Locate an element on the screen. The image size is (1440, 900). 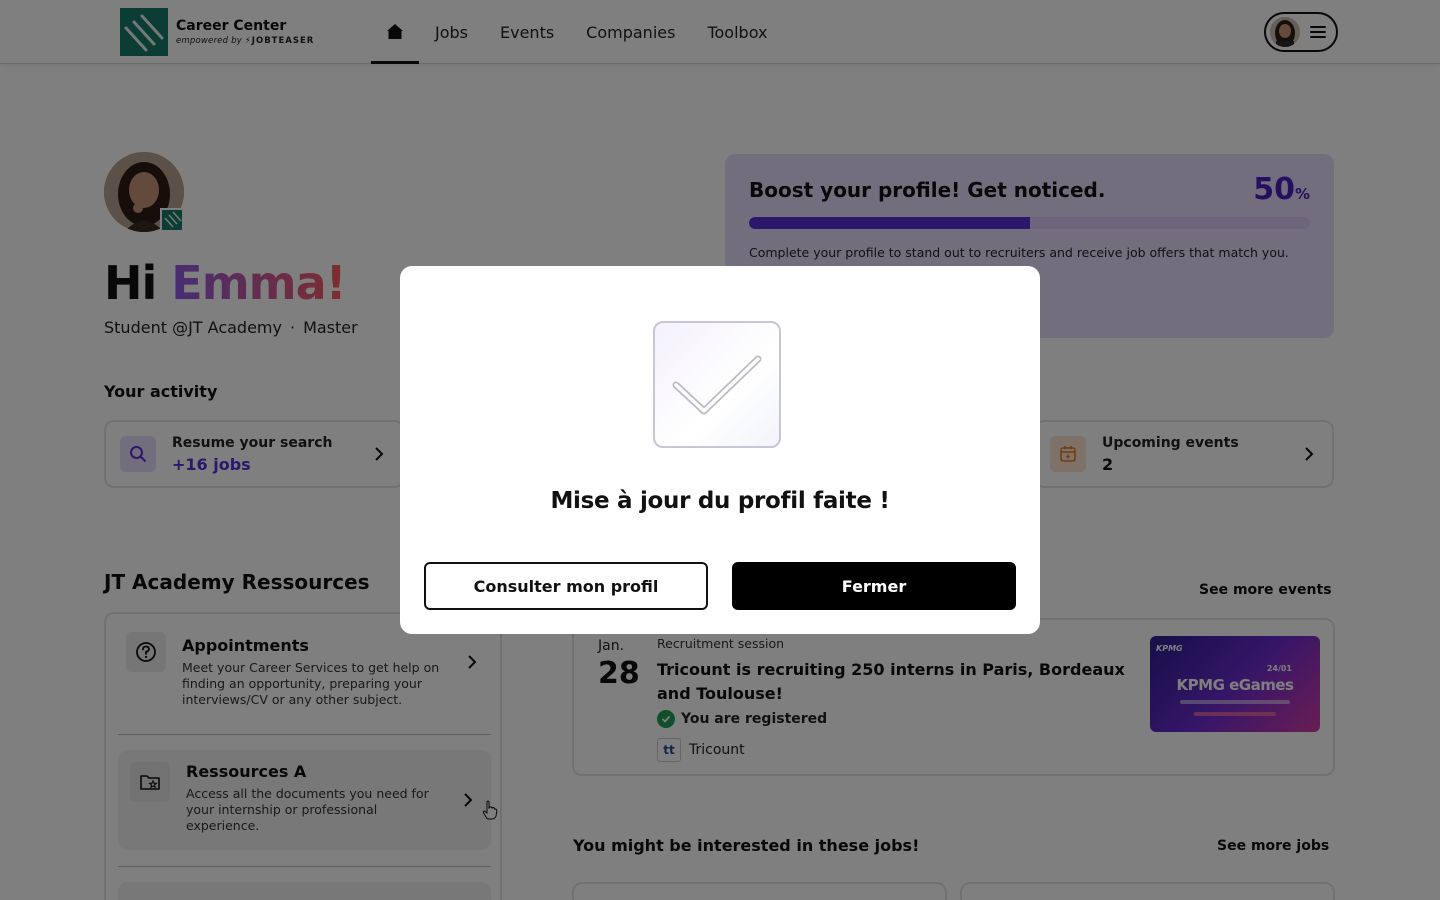
view-profile-button: Consulter mon profil is located at coordinates (566, 586).